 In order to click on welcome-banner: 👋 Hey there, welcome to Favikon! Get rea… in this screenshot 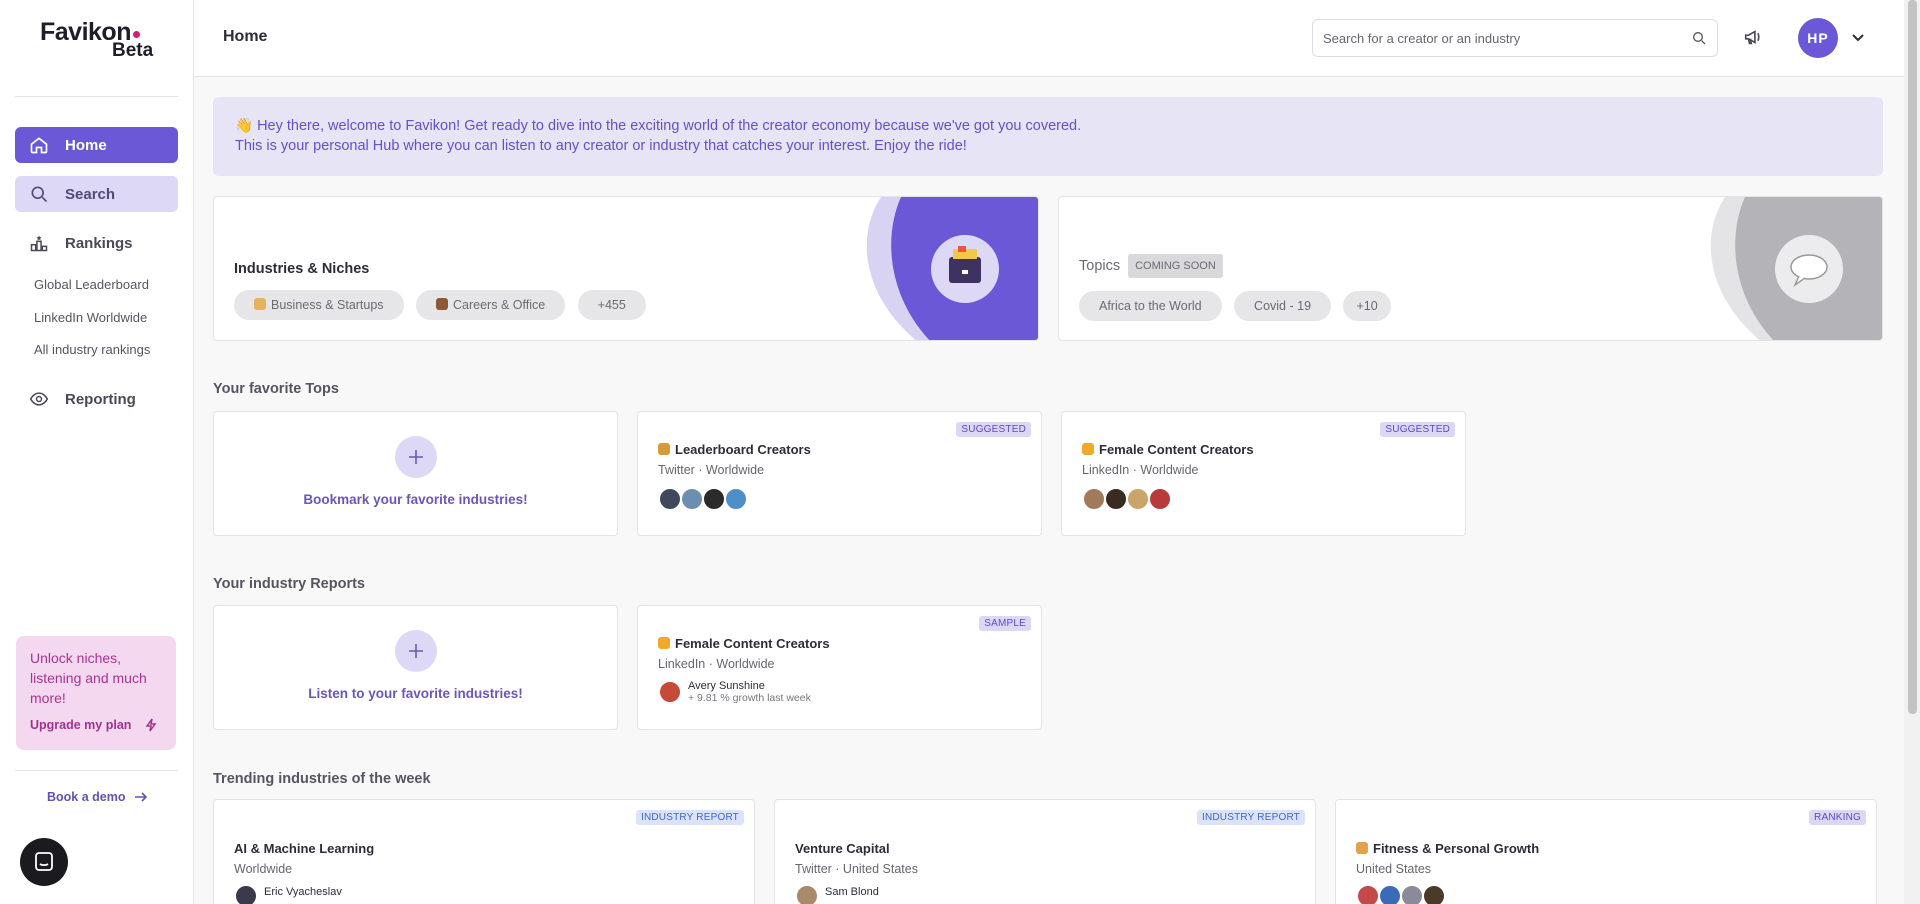, I will do `click(1048, 136)`.